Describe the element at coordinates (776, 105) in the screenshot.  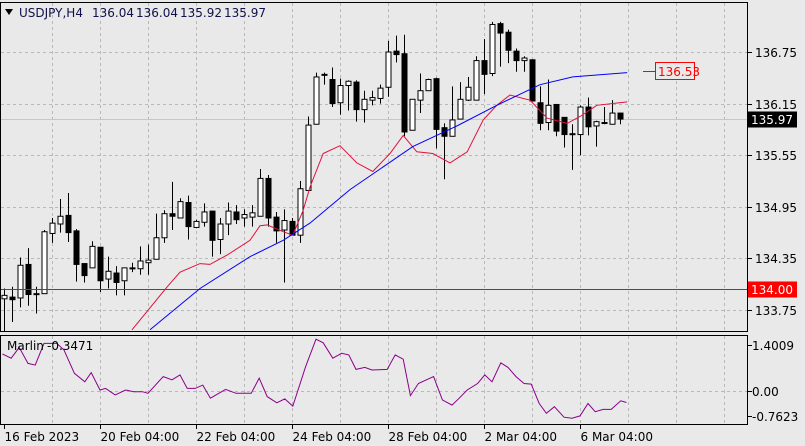
I see `y-tick-label: 136.15` at that location.